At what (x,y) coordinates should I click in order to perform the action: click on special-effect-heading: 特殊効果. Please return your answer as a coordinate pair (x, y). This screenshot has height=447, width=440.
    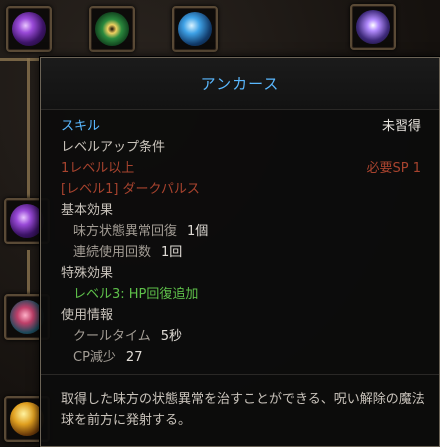
    Looking at the image, I should click on (241, 273).